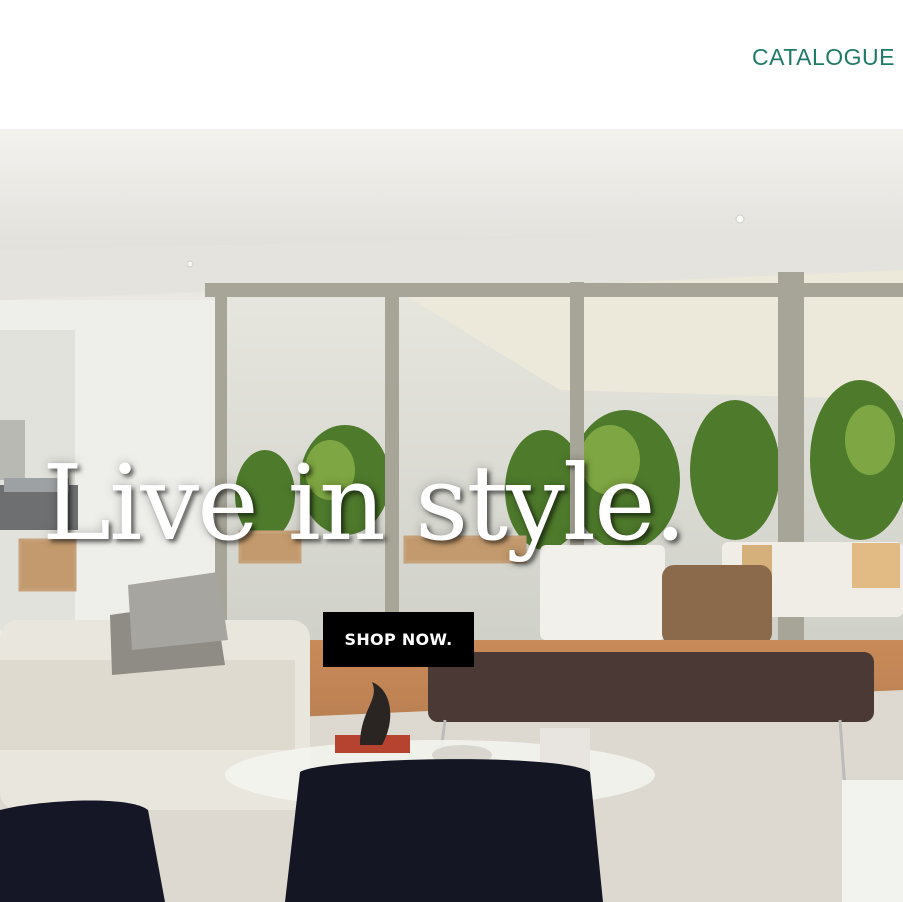  What do you see at coordinates (823, 57) in the screenshot?
I see `nav-catalogue-link: CATALOGUE` at bounding box center [823, 57].